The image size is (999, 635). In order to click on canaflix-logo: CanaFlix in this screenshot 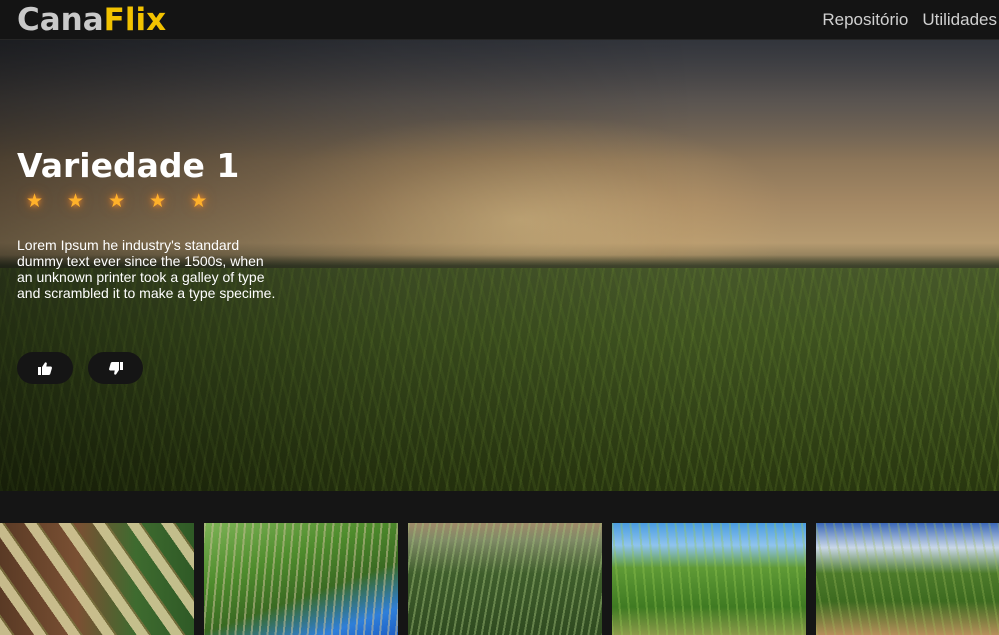, I will do `click(91, 20)`.